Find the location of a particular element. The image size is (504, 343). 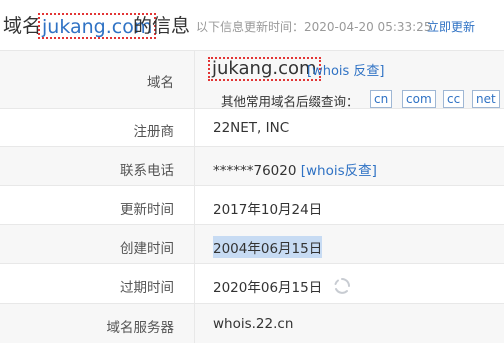

updated-date-value: 2017年10月24日 is located at coordinates (268, 210).